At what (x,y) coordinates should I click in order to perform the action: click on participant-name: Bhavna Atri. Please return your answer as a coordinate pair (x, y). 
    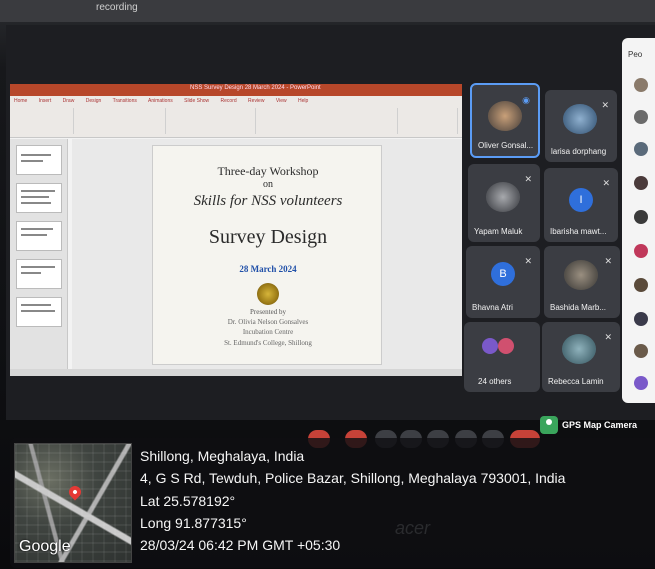
    Looking at the image, I should click on (492, 307).